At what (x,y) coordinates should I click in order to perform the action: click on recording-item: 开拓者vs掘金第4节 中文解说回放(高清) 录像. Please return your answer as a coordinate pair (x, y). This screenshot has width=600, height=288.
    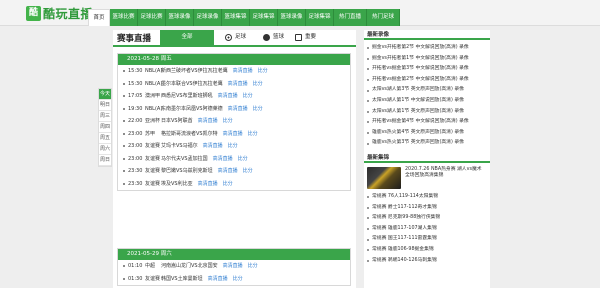
    Looking at the image, I should click on (427, 122).